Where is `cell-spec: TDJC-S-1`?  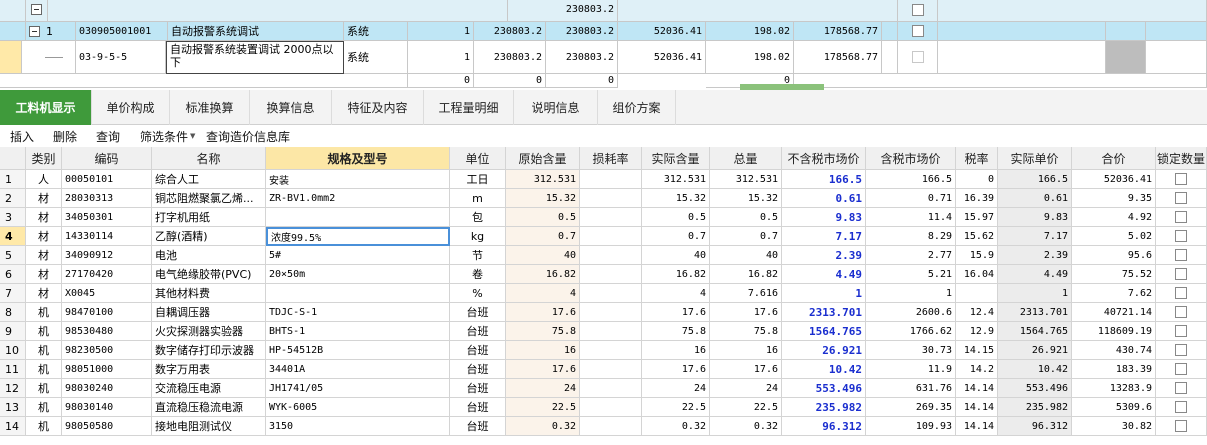 cell-spec: TDJC-S-1 is located at coordinates (358, 312).